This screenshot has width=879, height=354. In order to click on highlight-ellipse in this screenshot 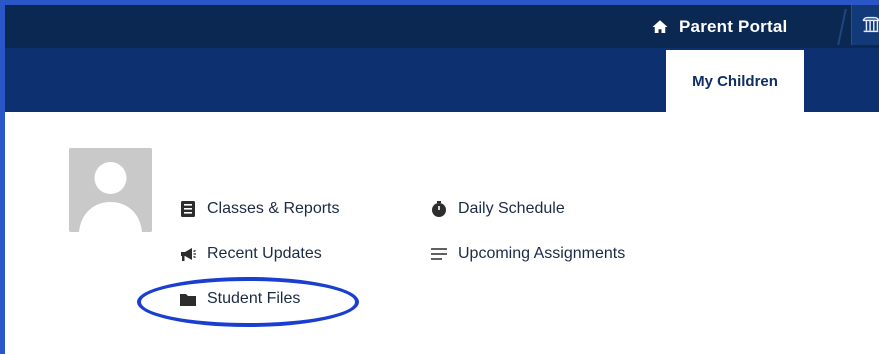, I will do `click(248, 302)`.